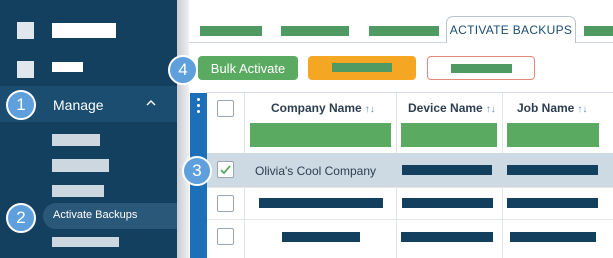  I want to click on column-header-label: Device Name, so click(445, 108).